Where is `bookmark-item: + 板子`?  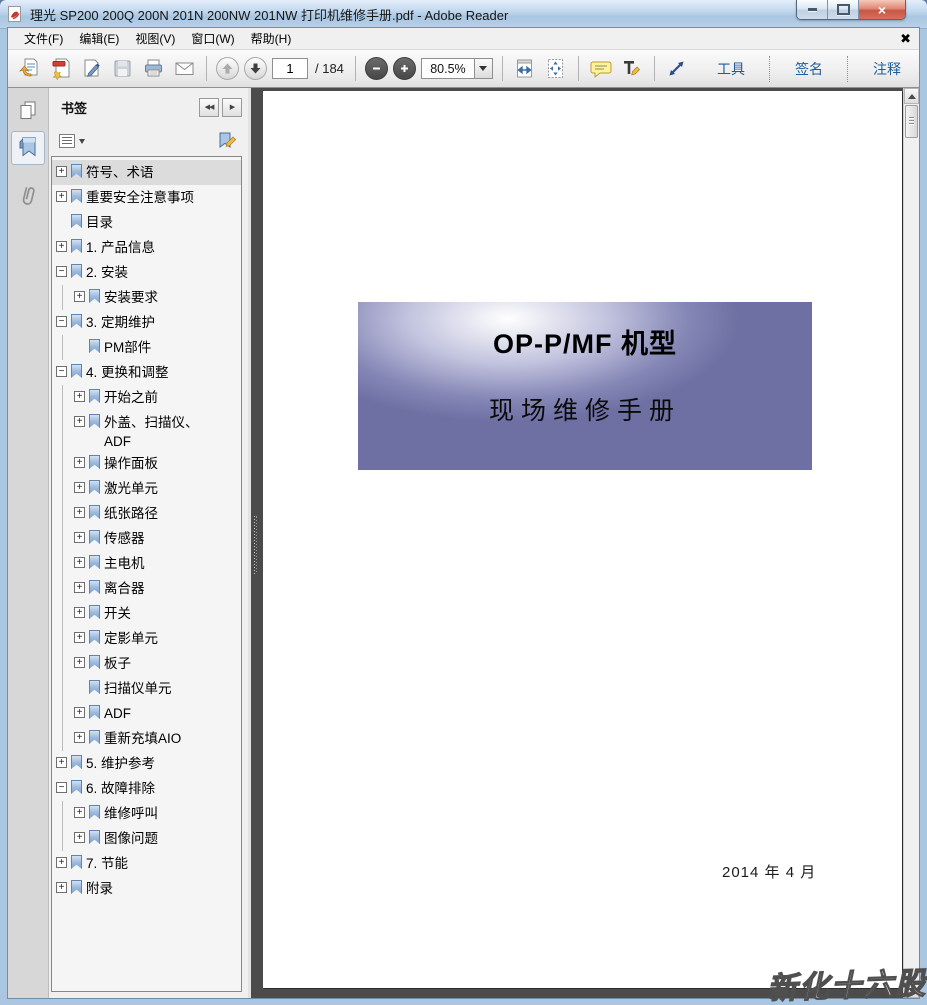
bookmark-item: + 板子 is located at coordinates (146, 663).